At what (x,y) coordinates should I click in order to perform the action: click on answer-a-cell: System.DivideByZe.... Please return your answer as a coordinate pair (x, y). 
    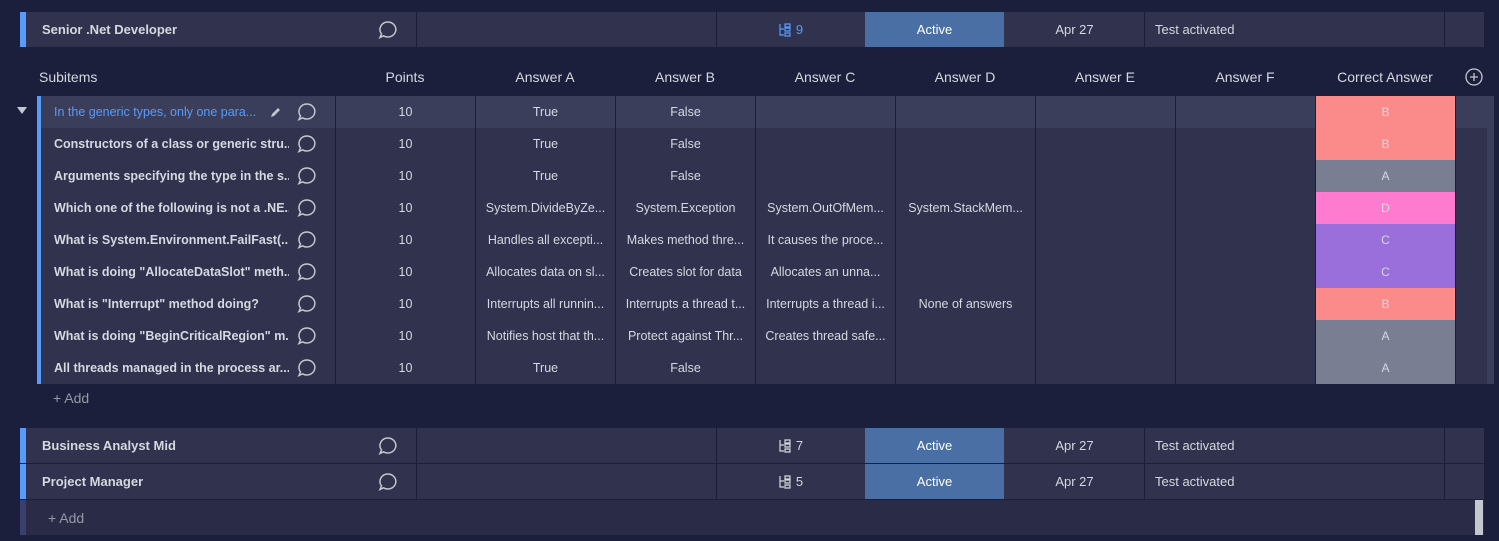
    Looking at the image, I should click on (545, 208).